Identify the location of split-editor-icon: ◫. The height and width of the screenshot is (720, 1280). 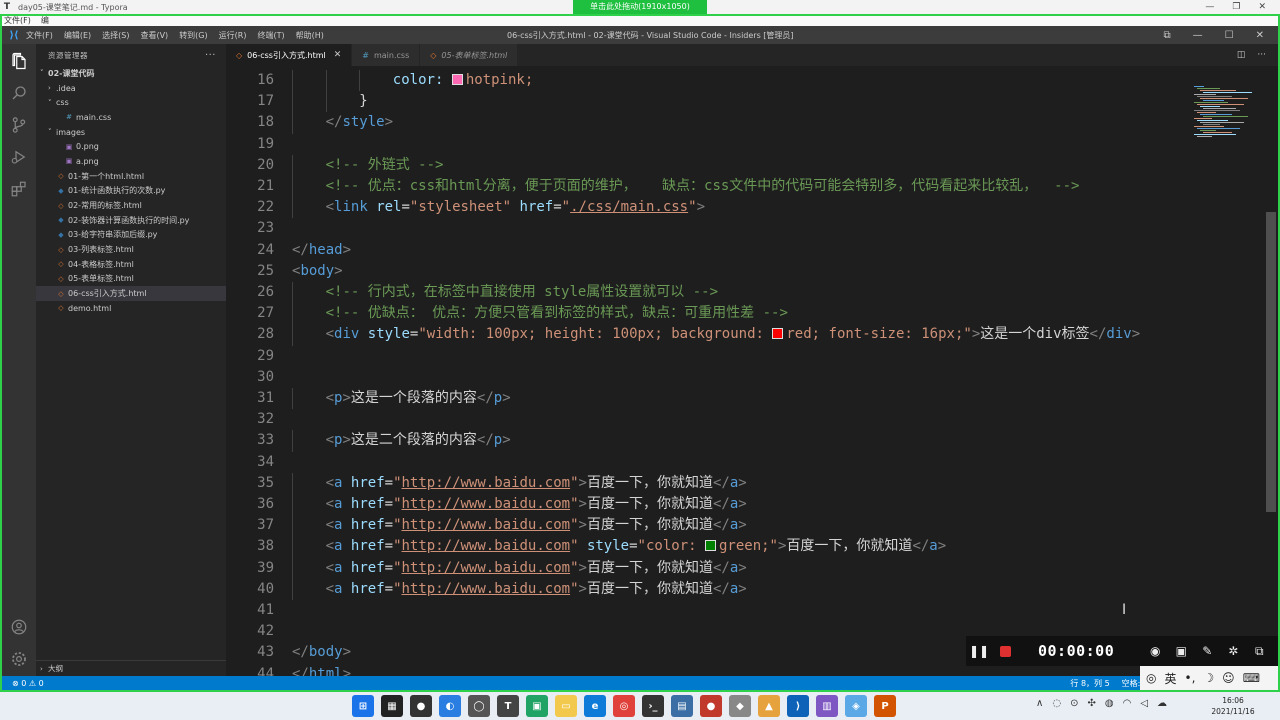
(1241, 55).